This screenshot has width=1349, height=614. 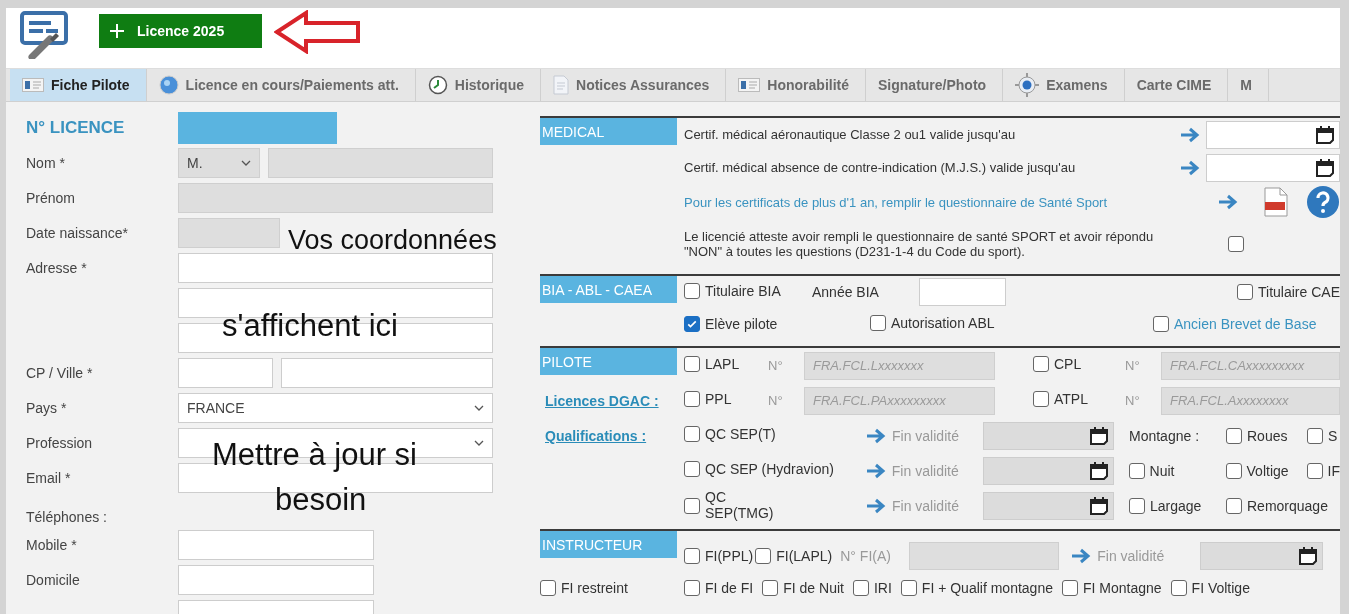 What do you see at coordinates (53, 579) in the screenshot?
I see `field-label: Domicile` at bounding box center [53, 579].